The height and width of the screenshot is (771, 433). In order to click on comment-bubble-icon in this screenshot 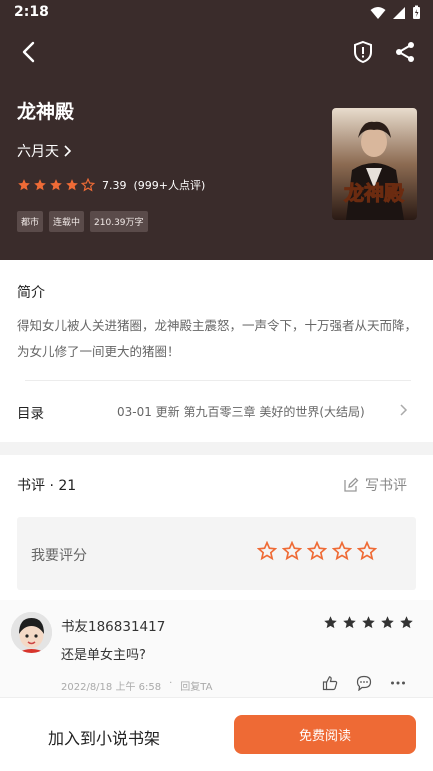, I will do `click(364, 683)`.